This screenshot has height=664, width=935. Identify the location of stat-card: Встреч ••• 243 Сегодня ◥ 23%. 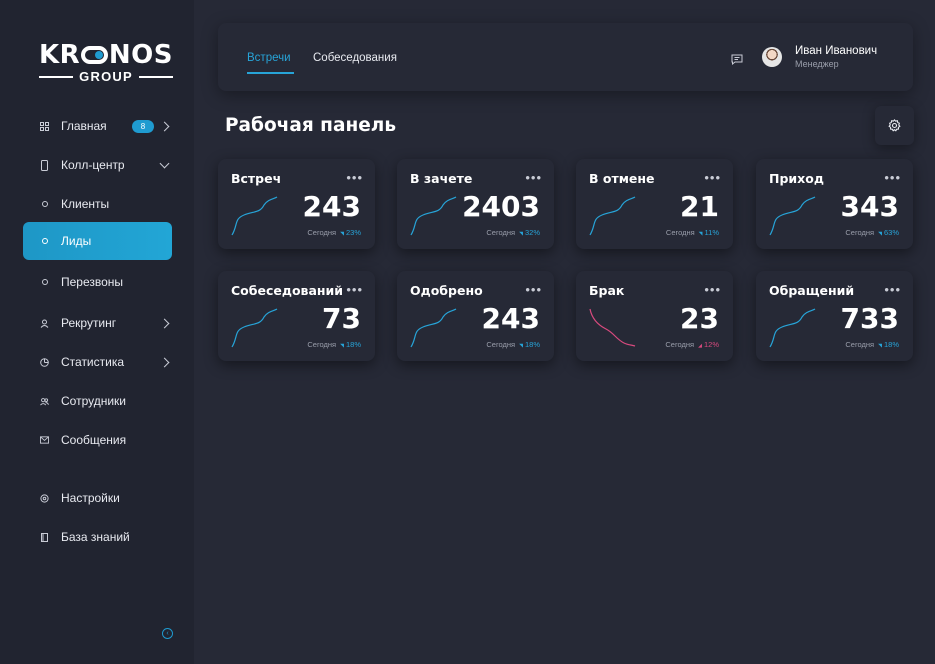
(296, 204).